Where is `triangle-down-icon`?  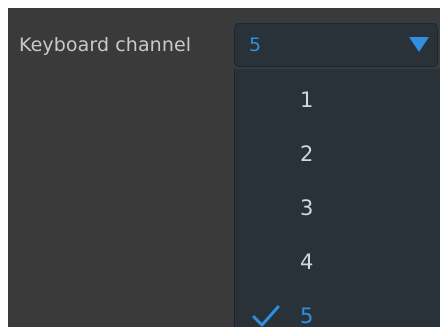 triangle-down-icon is located at coordinates (419, 44).